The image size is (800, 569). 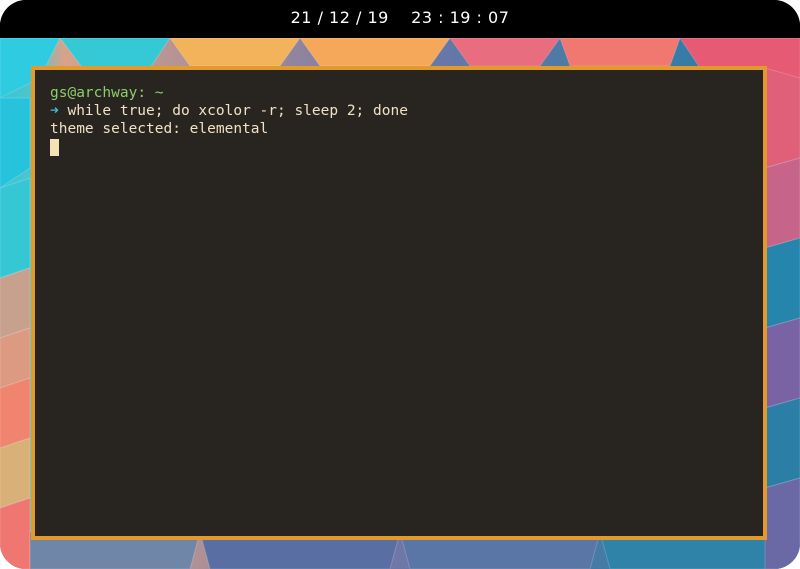 What do you see at coordinates (339, 17) in the screenshot?
I see `clock-date: 21 / 12 / 19` at bounding box center [339, 17].